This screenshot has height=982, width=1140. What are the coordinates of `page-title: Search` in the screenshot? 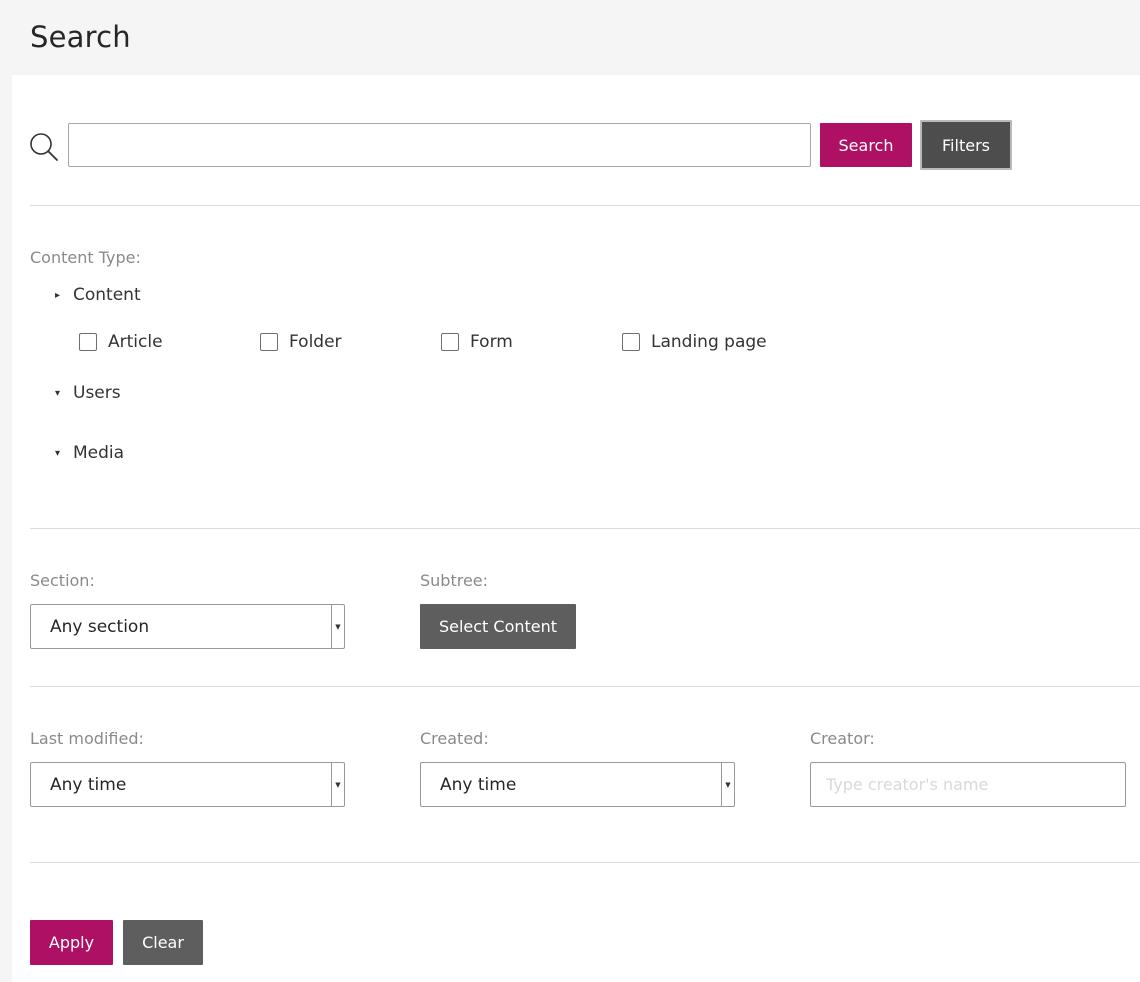 It's located at (80, 37).